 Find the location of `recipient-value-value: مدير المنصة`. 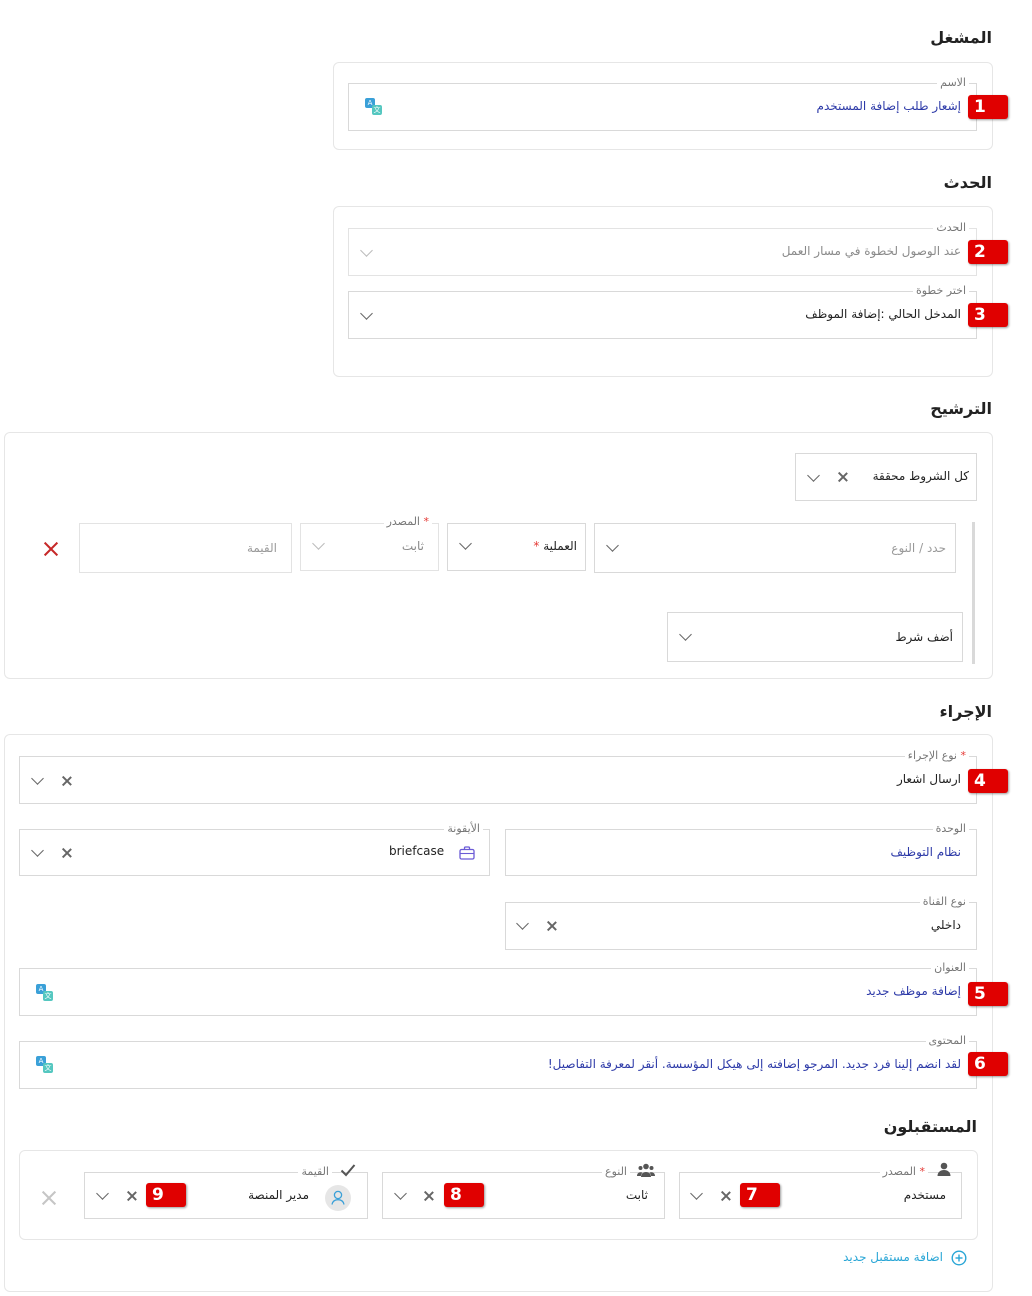

recipient-value-value: مدير المنصة is located at coordinates (278, 1195).